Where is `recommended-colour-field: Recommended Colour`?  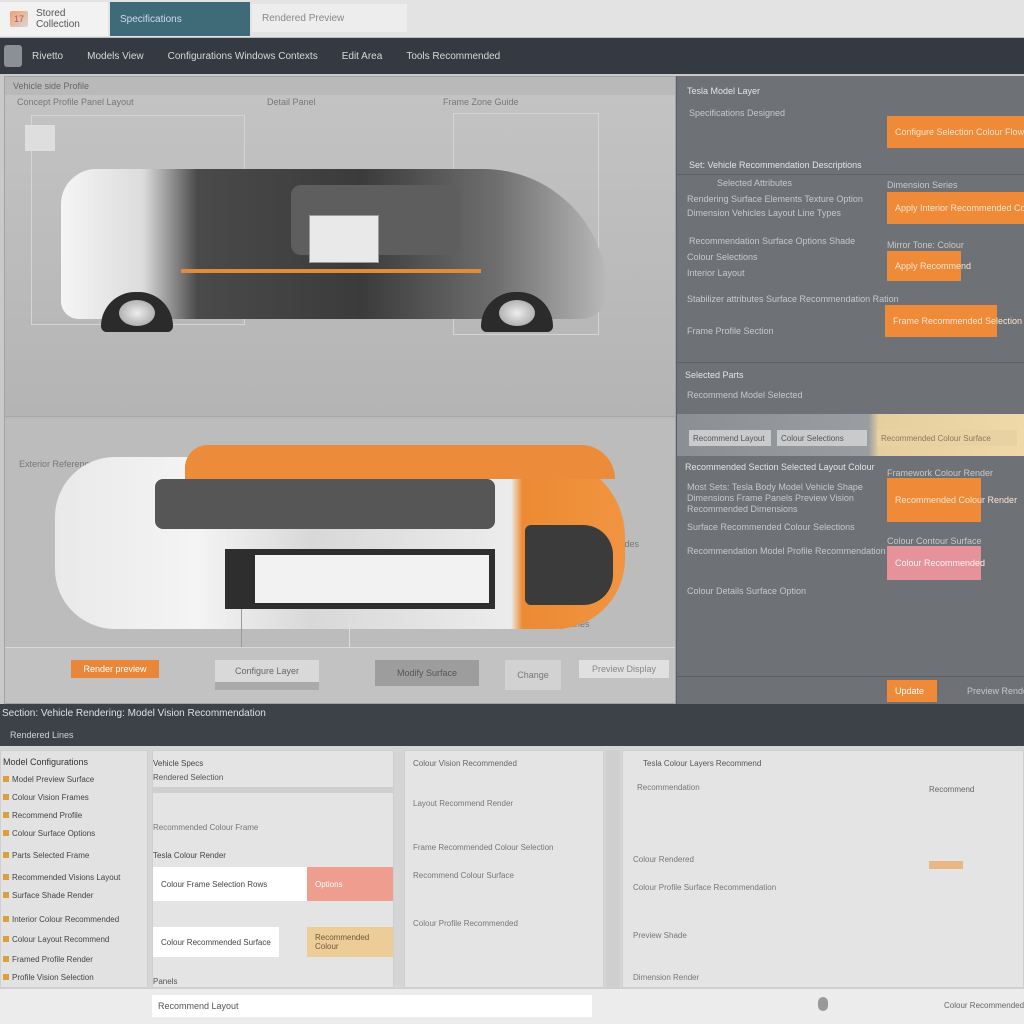 recommended-colour-field: Recommended Colour is located at coordinates (350, 942).